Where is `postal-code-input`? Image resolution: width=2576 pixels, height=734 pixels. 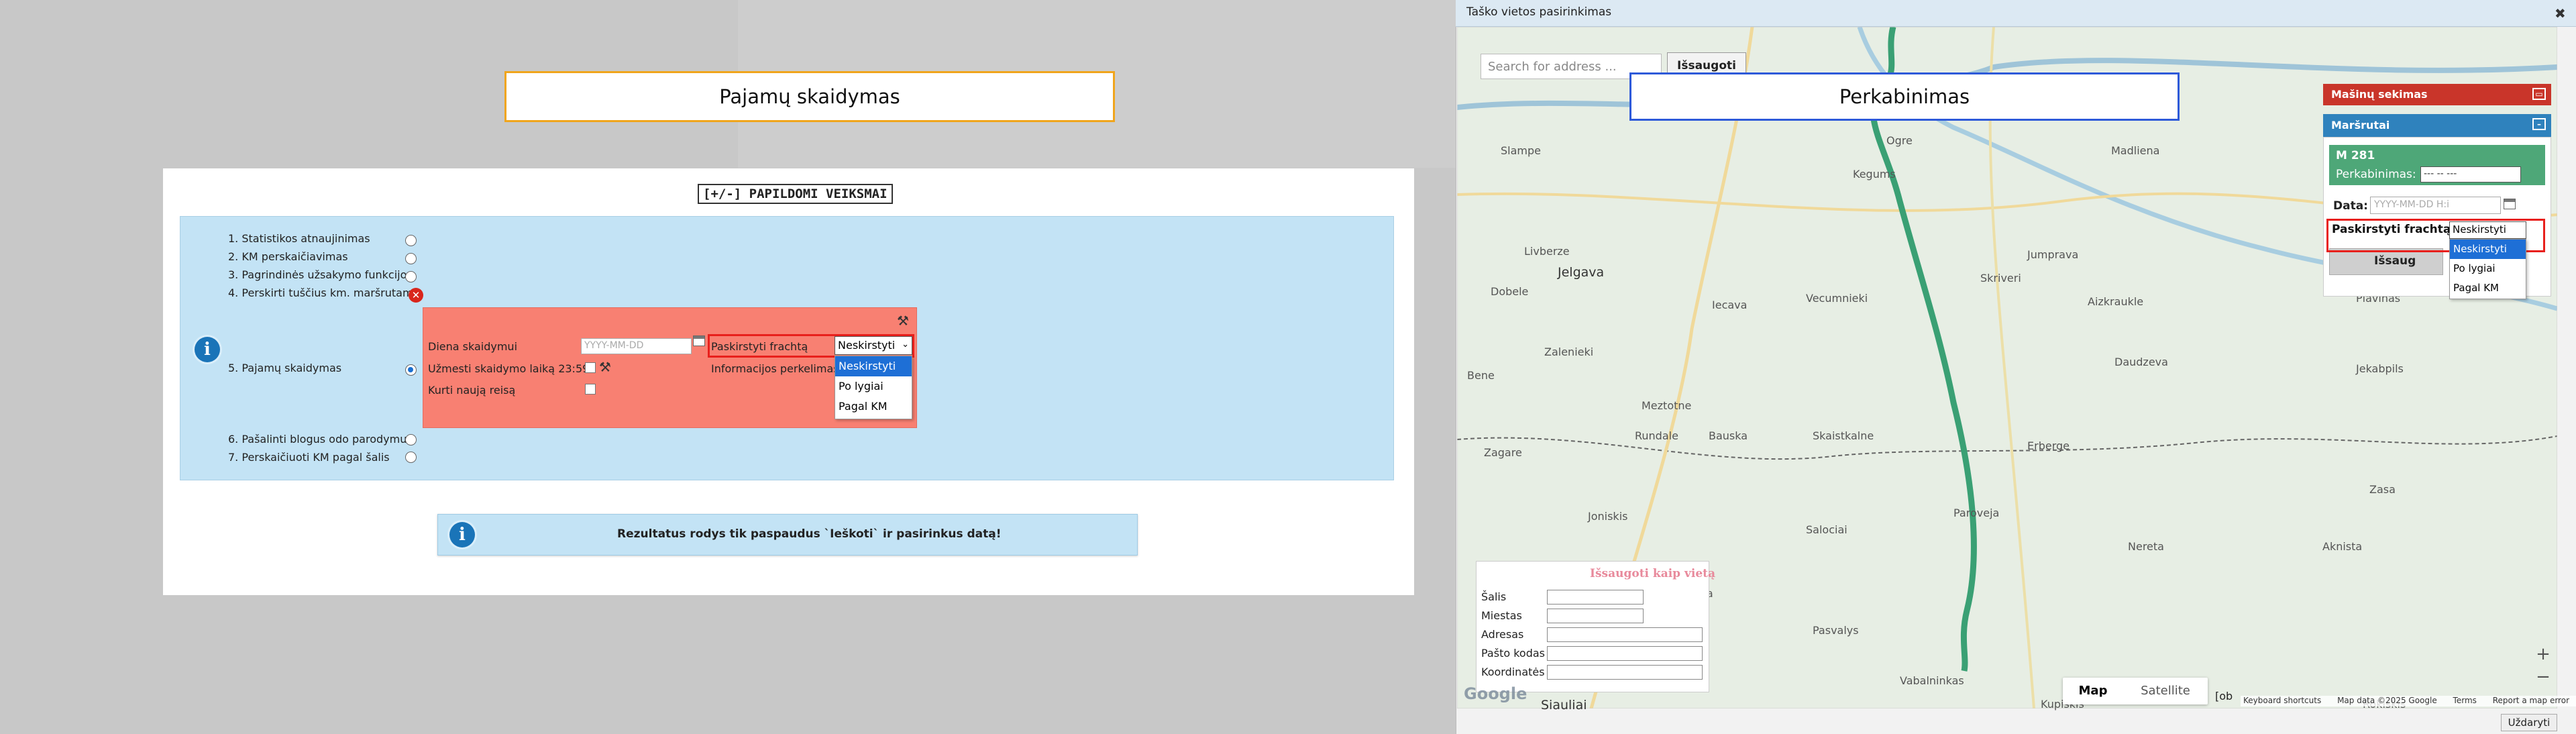 postal-code-input is located at coordinates (1625, 653).